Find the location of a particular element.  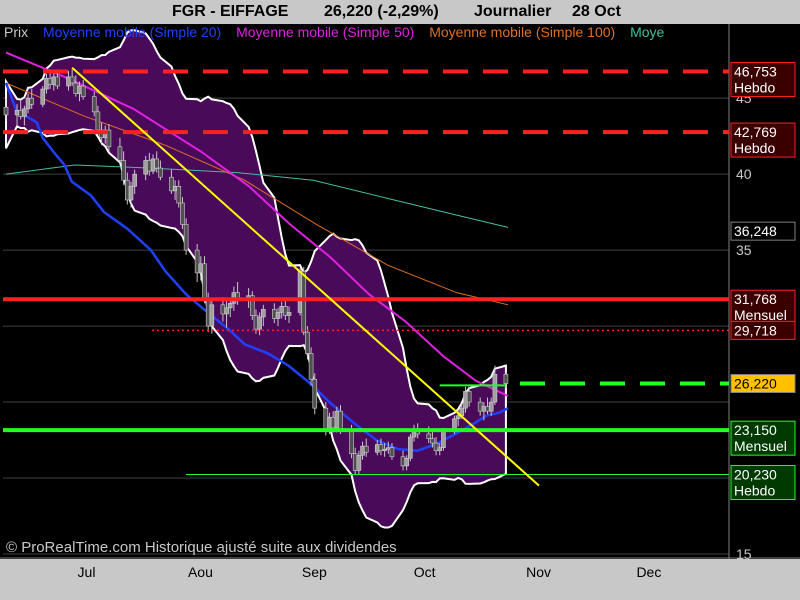

price-tag-value: 26,220 is located at coordinates (755, 384).